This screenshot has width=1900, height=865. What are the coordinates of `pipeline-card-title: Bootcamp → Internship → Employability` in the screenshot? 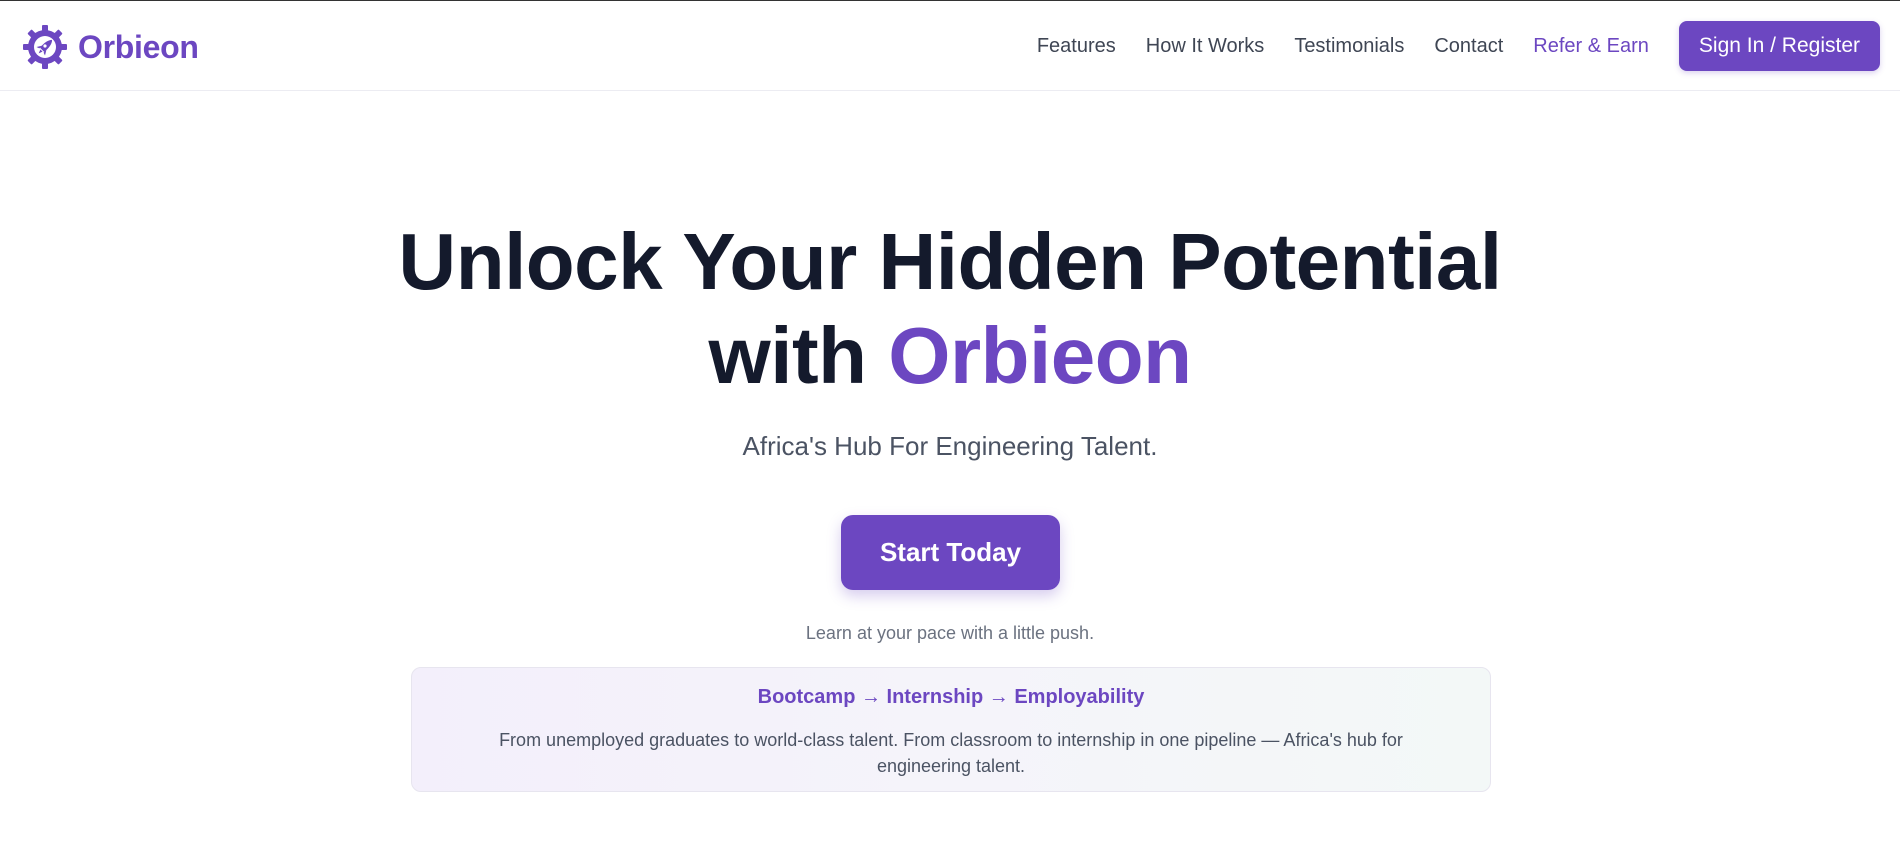 It's located at (951, 697).